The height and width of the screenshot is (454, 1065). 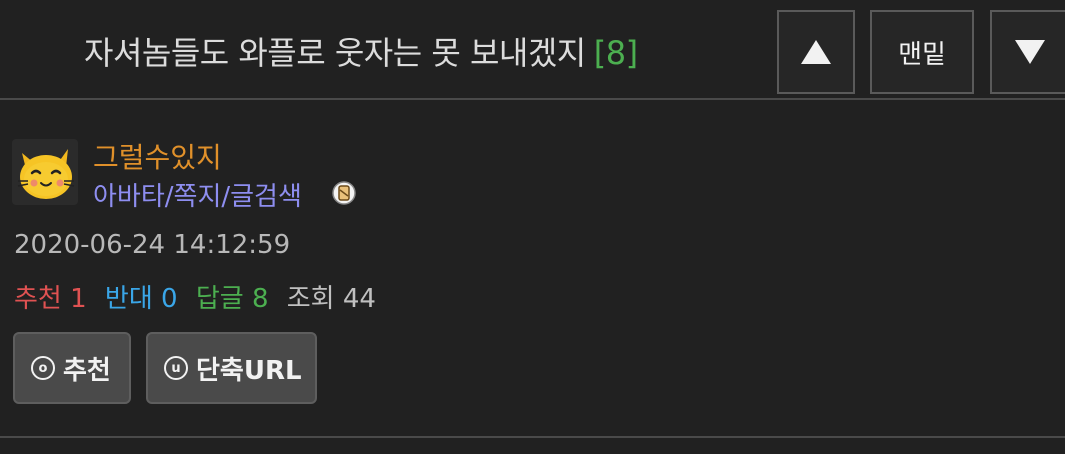 I want to click on triangle-up-icon, so click(x=816, y=52).